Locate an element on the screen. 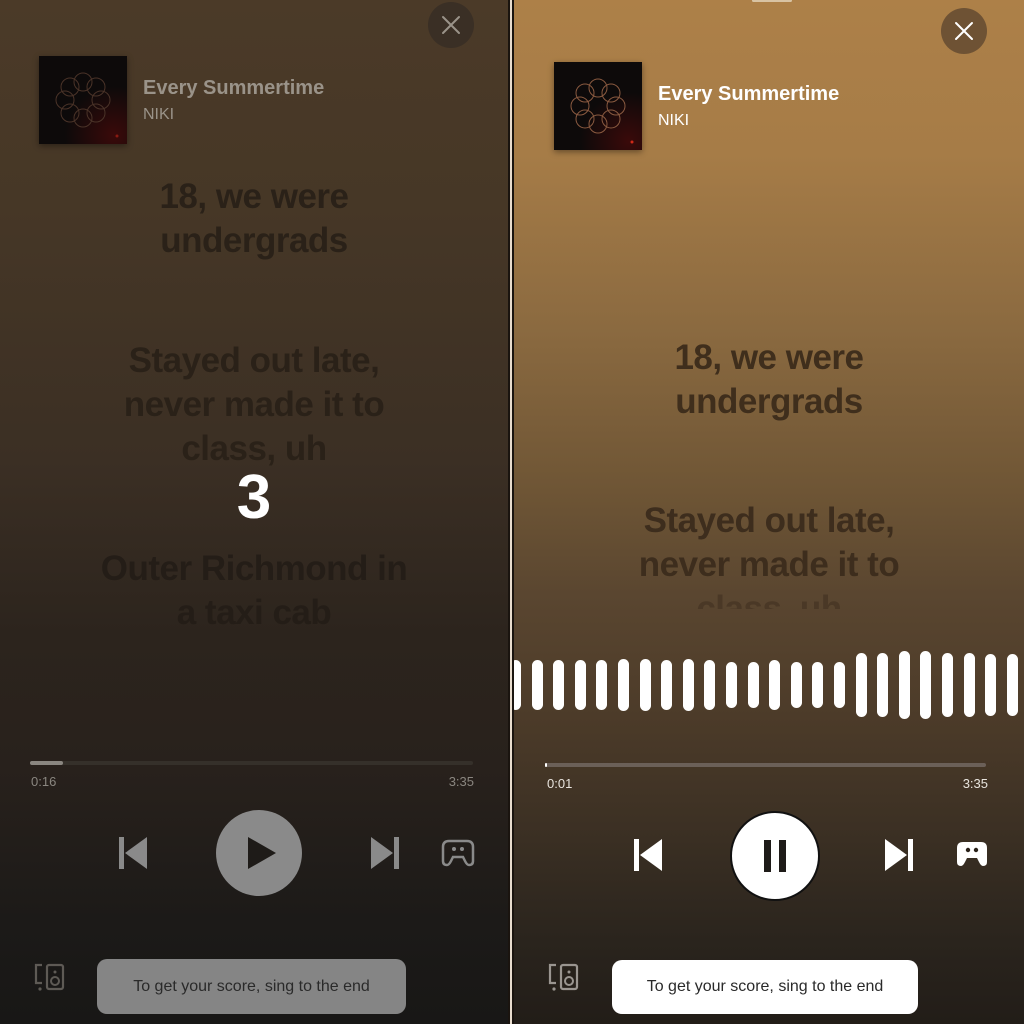 This screenshot has height=1024, width=1024. lyric-line: Outer Richmond in is located at coordinates (254, 568).